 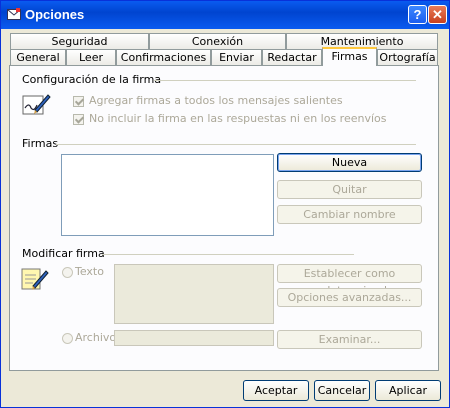 What do you see at coordinates (194, 338) in the screenshot?
I see `signature-file-input` at bounding box center [194, 338].